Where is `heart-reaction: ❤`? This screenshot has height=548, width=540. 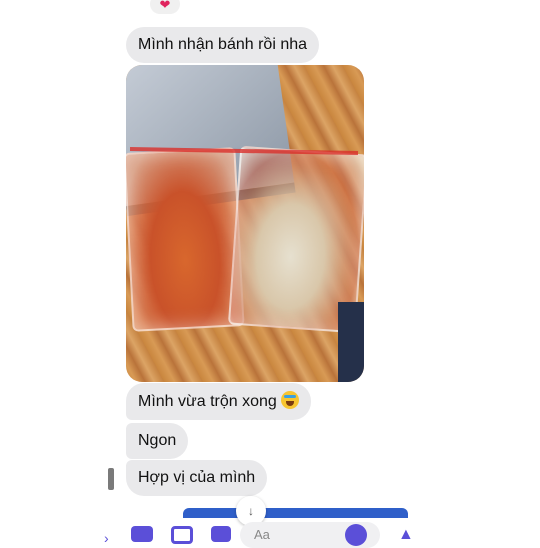
heart-reaction: ❤ is located at coordinates (165, 7).